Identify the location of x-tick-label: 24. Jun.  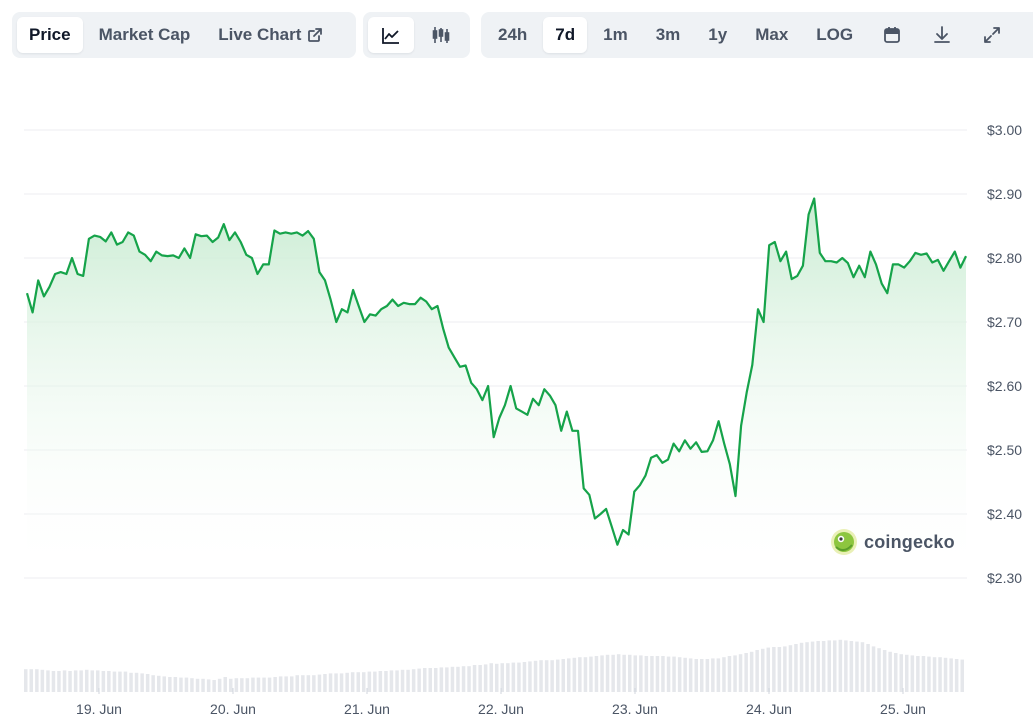
(769, 709).